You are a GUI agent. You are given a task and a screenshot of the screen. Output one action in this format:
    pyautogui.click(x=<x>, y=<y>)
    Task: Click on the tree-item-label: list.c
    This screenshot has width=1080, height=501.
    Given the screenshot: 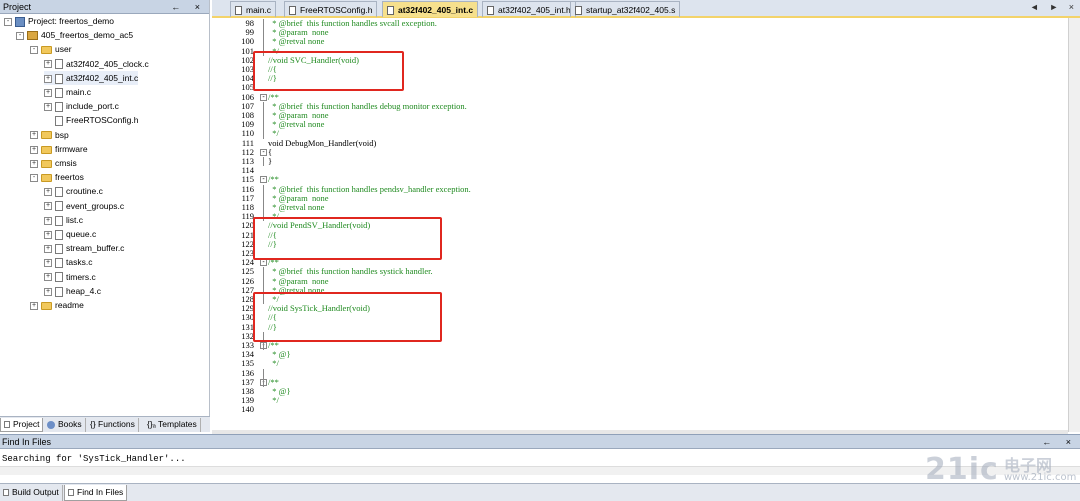 What is the action you would take?
    pyautogui.click(x=74, y=219)
    